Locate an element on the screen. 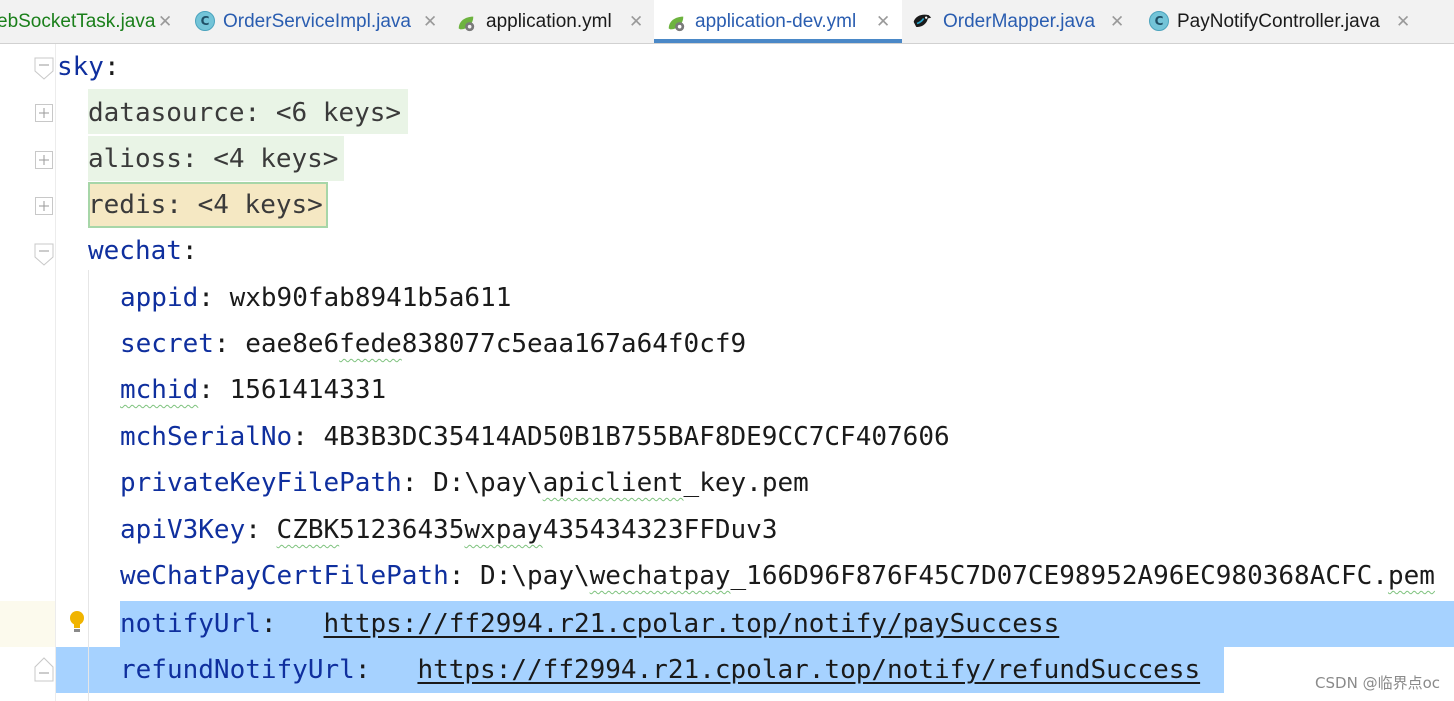  yaml-key: weChatPayCertFilePath is located at coordinates (284, 576).